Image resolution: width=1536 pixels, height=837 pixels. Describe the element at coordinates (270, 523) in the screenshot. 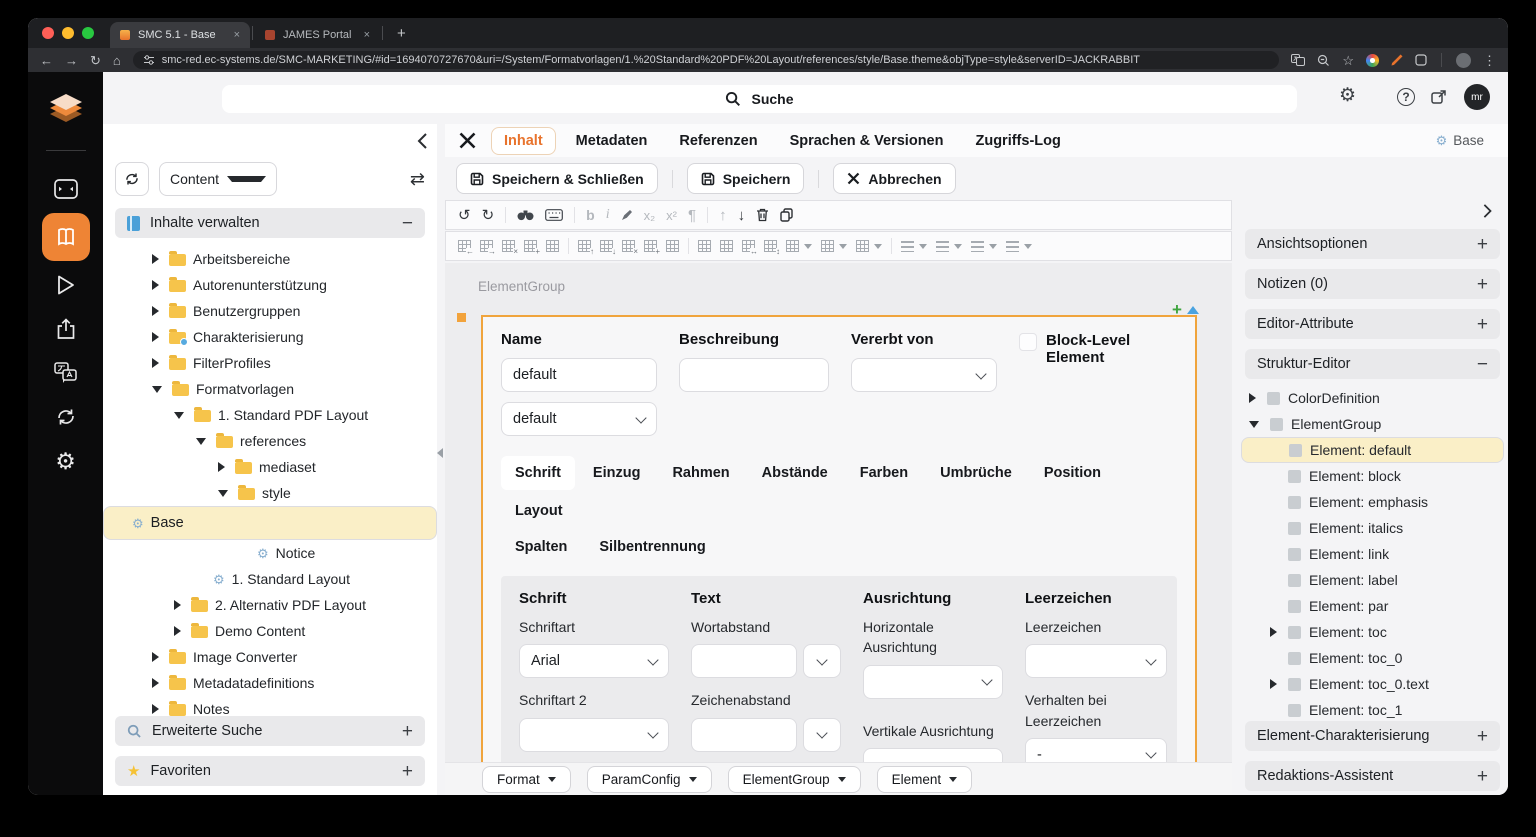

I see `tree-item-selected: ⚙ Base` at that location.